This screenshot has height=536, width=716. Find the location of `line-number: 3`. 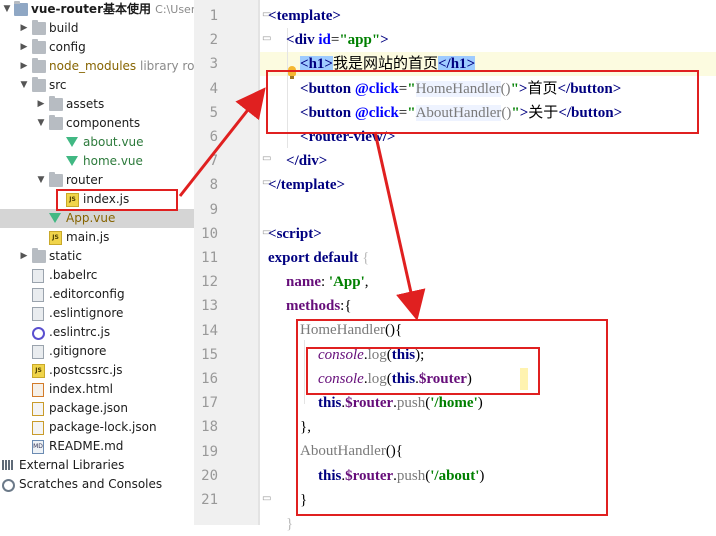

line-number: 3 is located at coordinates (213, 64).